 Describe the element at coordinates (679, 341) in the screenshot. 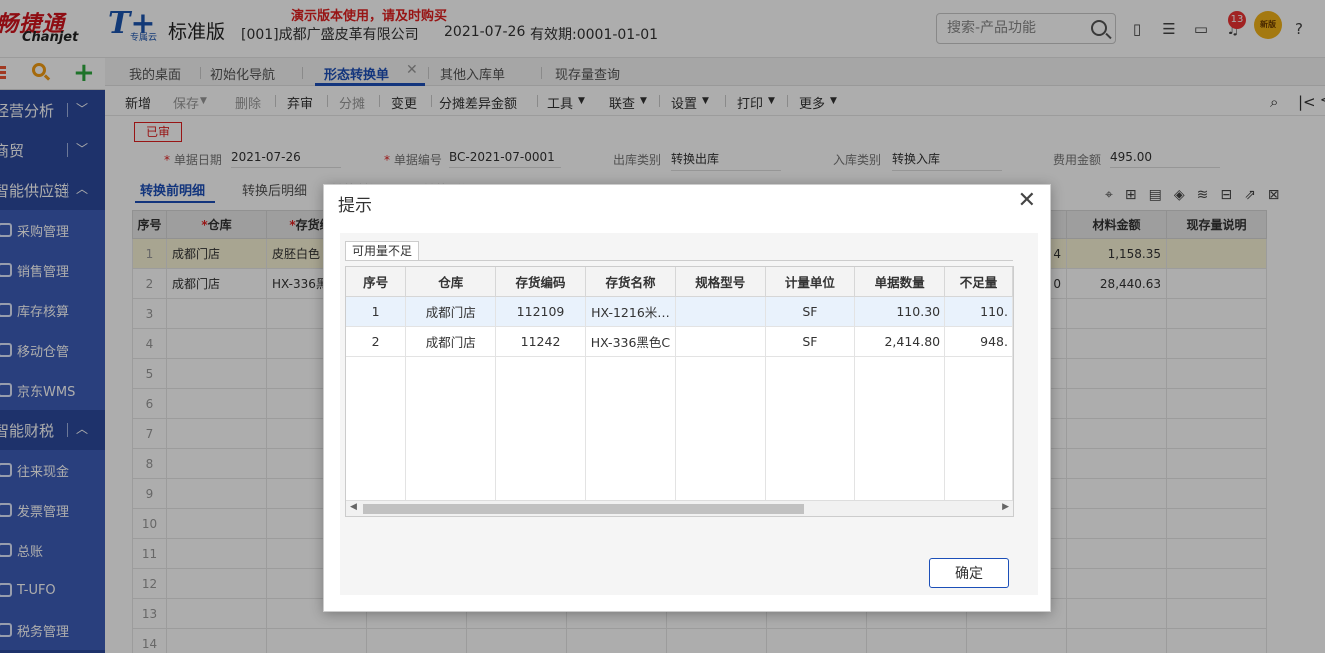

I see `table-row: 2 成都门店 11242 HX-336黑色C SF 2,414.80 948.` at that location.